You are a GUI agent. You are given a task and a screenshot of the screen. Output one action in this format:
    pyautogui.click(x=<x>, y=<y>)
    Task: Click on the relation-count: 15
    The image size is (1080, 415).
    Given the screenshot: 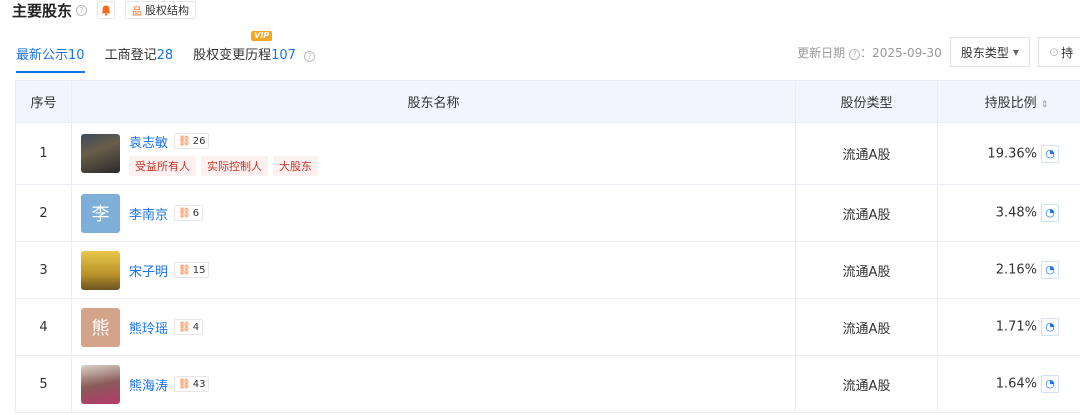 What is the action you would take?
    pyautogui.click(x=199, y=270)
    